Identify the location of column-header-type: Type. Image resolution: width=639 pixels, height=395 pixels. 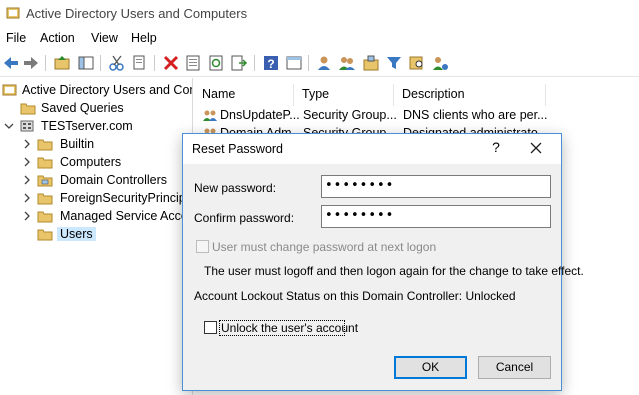
(344, 95).